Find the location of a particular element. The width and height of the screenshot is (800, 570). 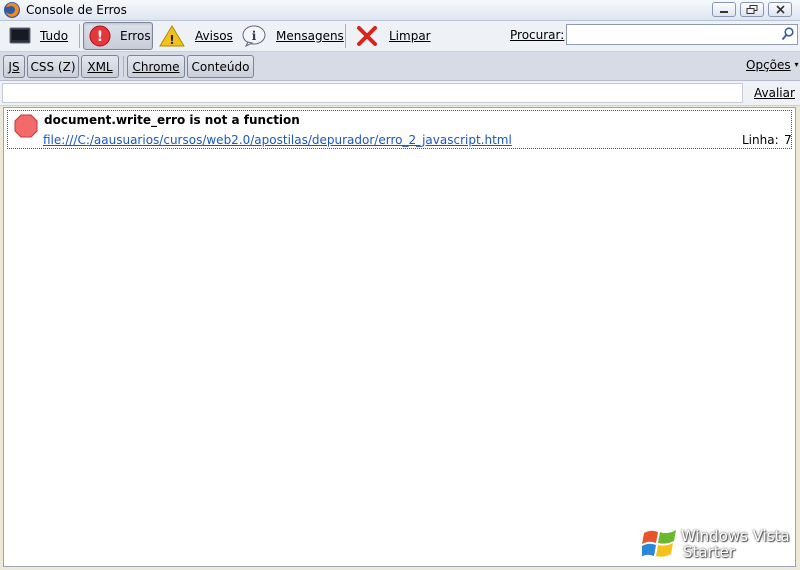

windows-watermark: Windows Vista Starter is located at coordinates (735, 544).